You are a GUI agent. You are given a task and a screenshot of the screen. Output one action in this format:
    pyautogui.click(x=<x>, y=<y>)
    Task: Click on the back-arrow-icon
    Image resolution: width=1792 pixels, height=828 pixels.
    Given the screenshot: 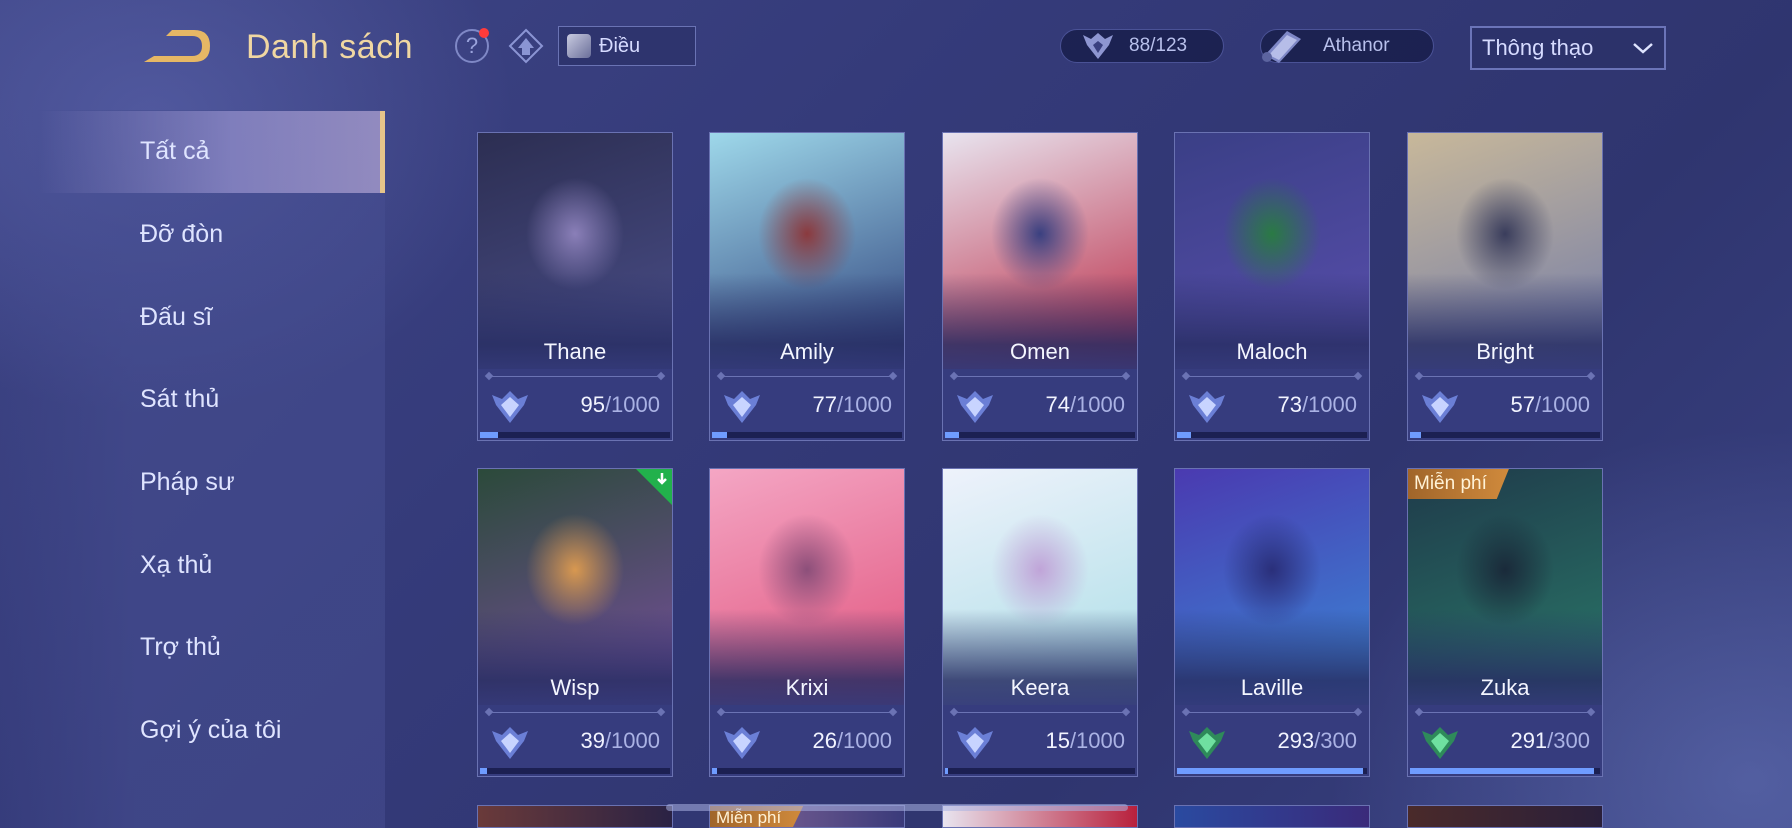 What is the action you would take?
    pyautogui.click(x=177, y=46)
    